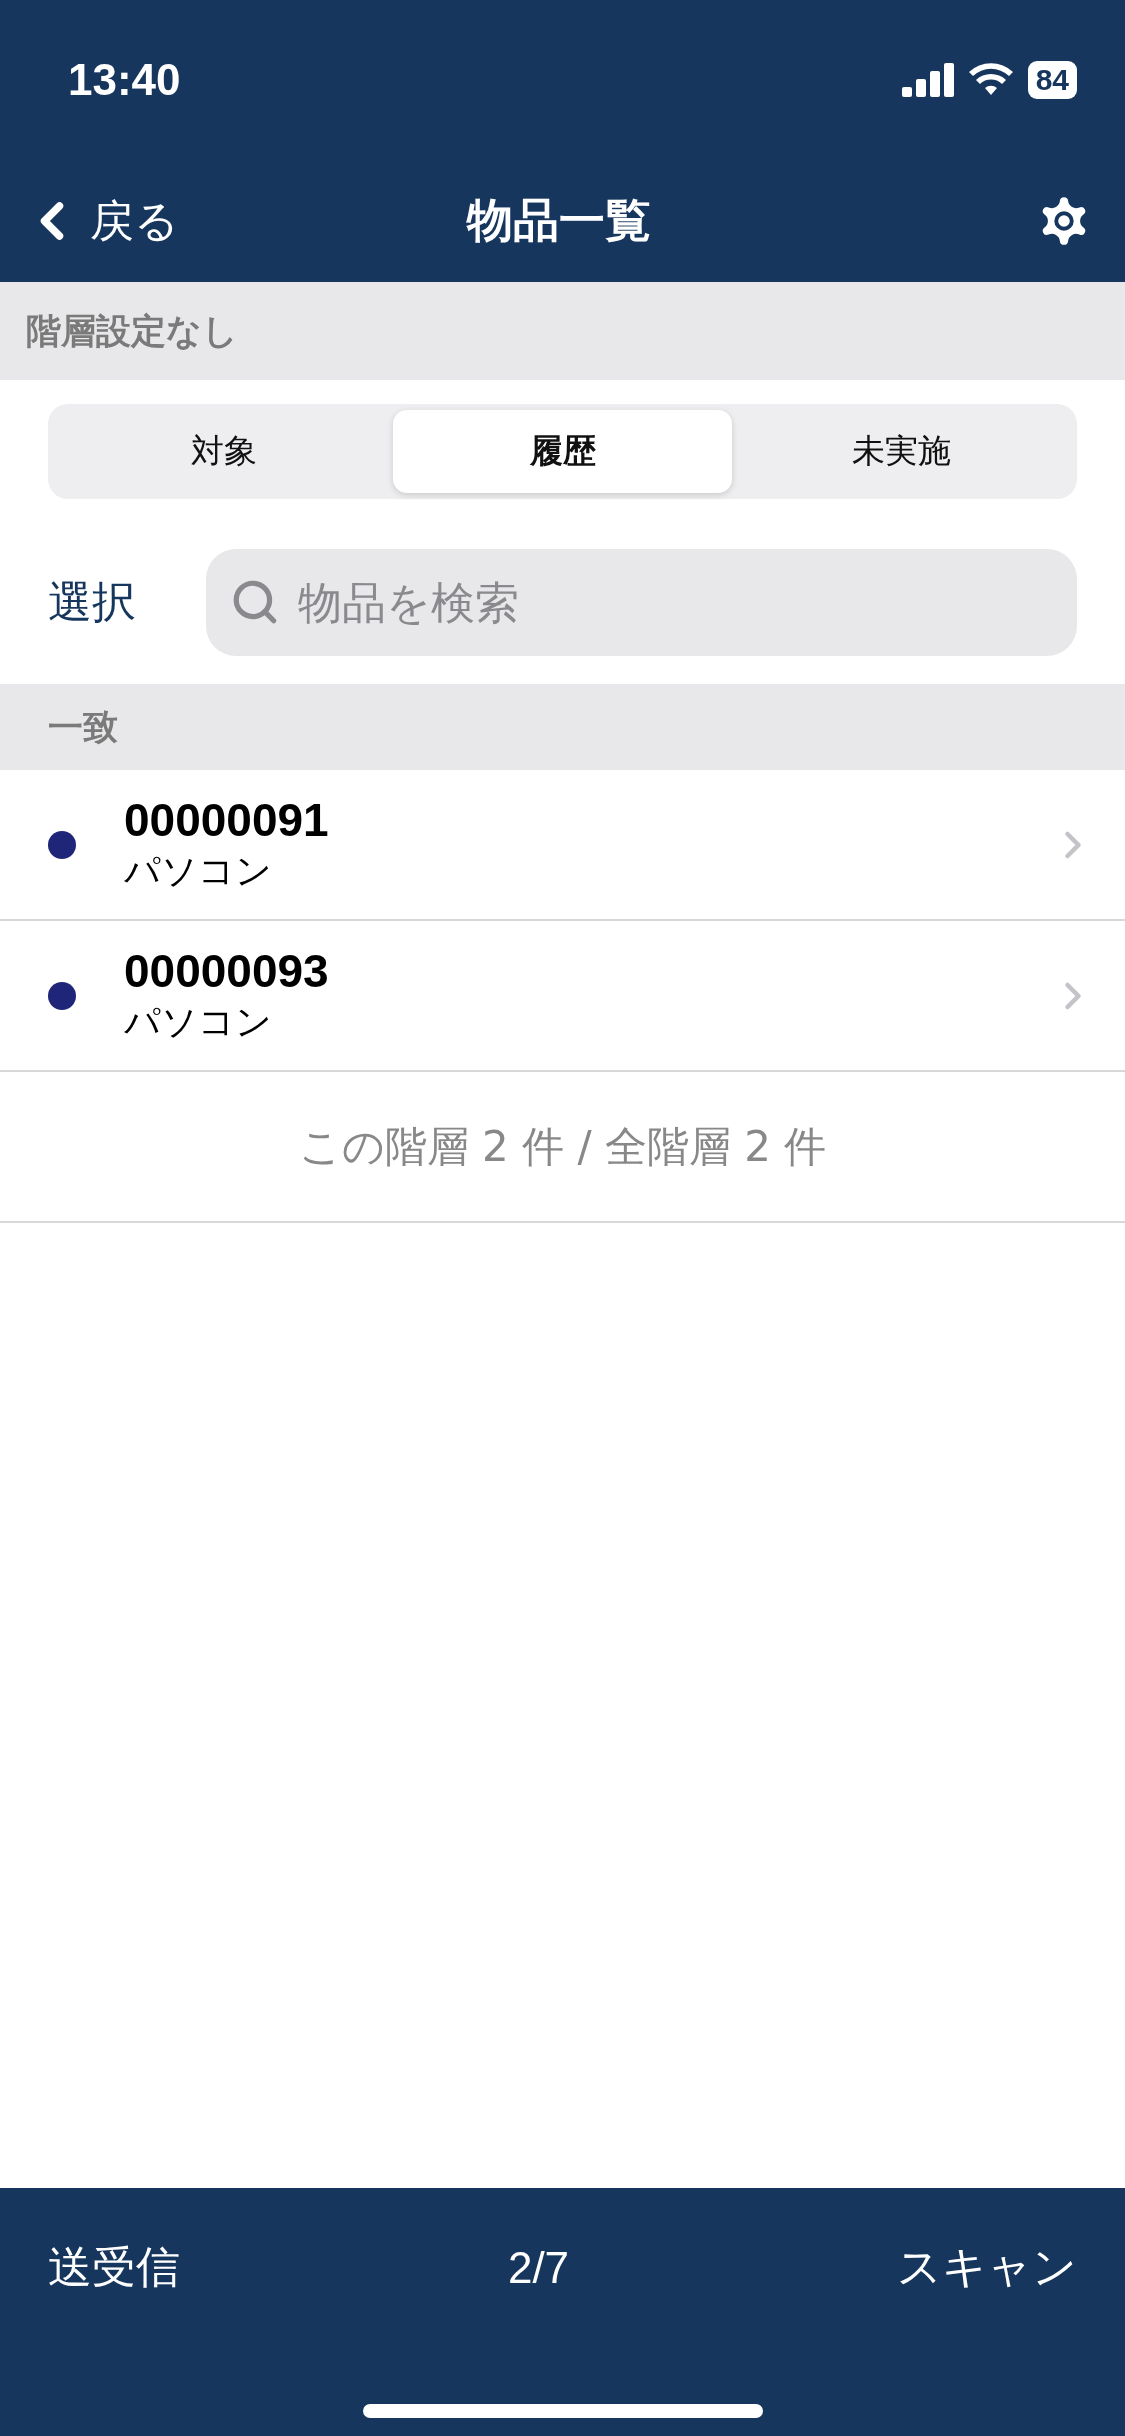 This screenshot has height=2436, width=1125. I want to click on battery-level: 84, so click(1052, 80).